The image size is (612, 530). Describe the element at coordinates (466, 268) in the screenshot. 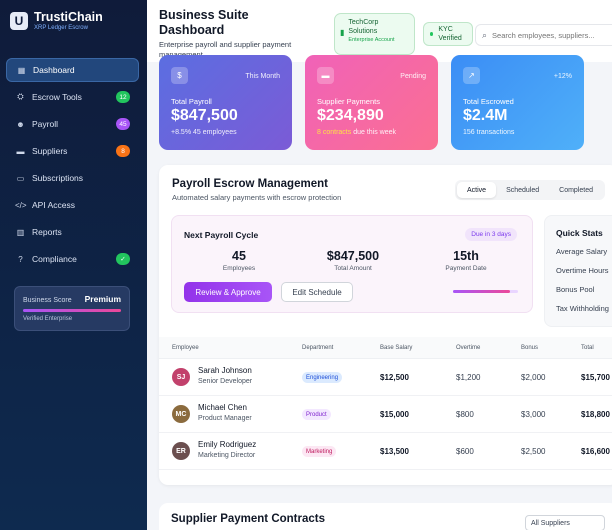

I see `metric-label: Payment Date` at that location.